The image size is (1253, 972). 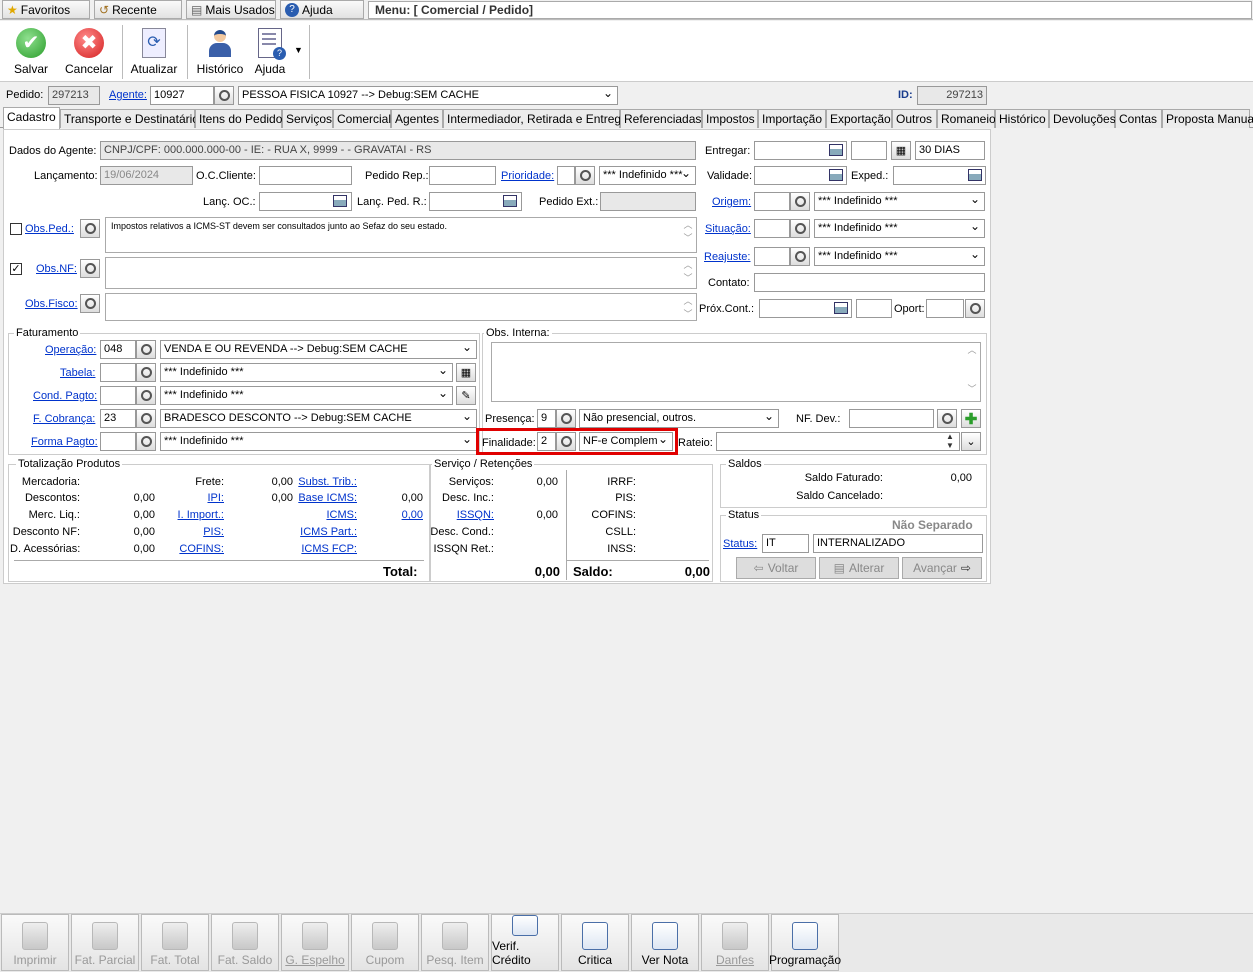 What do you see at coordinates (525, 942) in the screenshot?
I see `verif-credito-button: Verif. Crédito` at bounding box center [525, 942].